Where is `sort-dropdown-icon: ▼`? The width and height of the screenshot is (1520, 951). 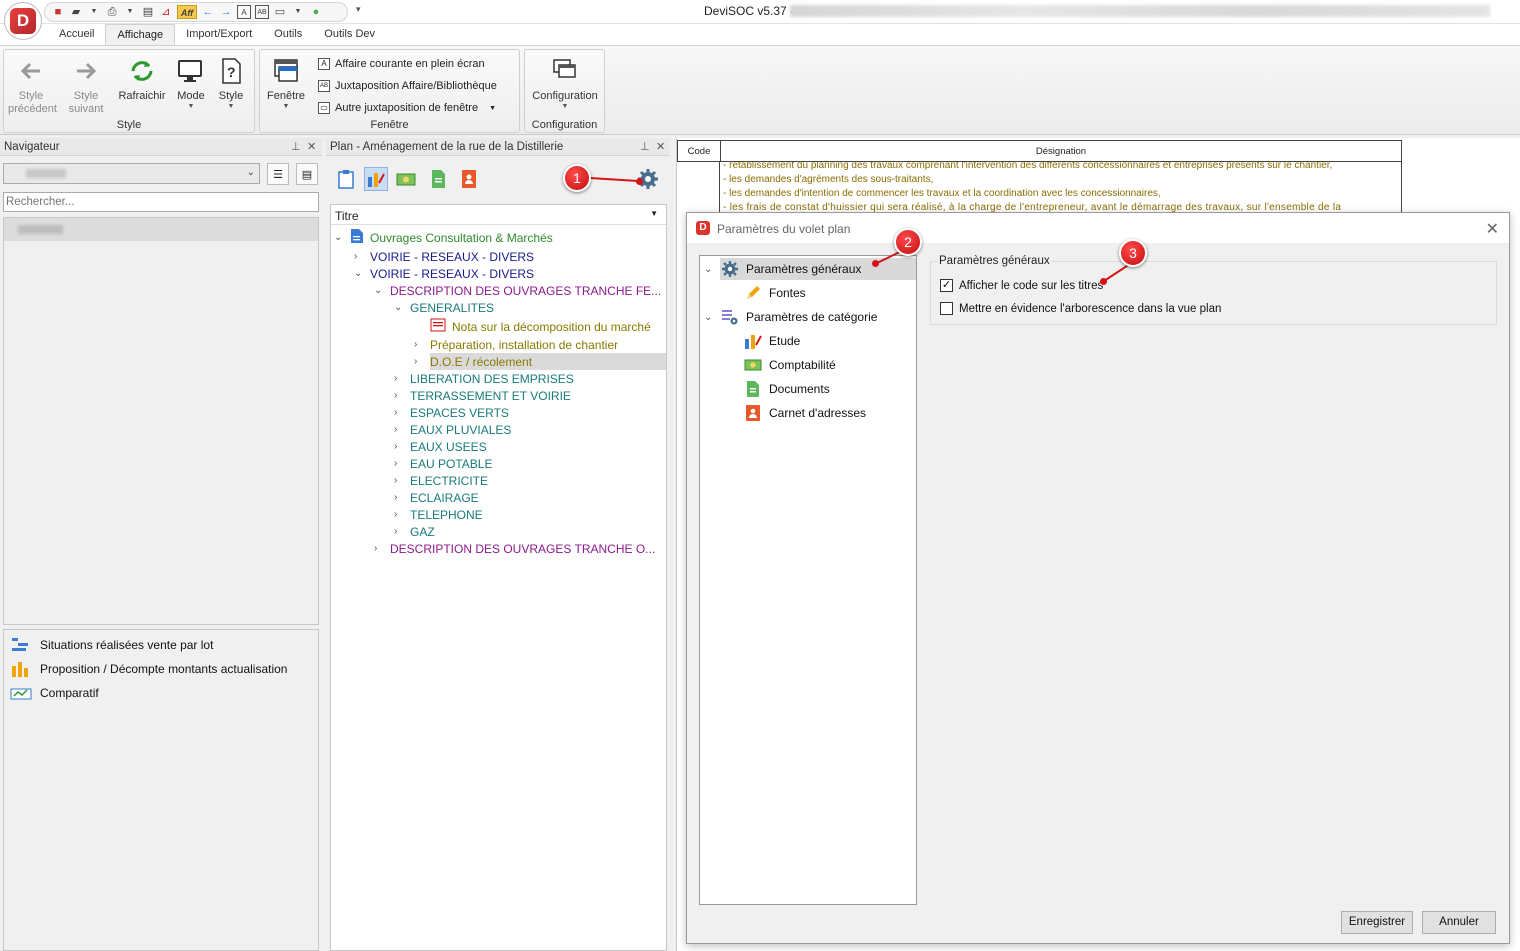 sort-dropdown-icon: ▼ is located at coordinates (654, 213).